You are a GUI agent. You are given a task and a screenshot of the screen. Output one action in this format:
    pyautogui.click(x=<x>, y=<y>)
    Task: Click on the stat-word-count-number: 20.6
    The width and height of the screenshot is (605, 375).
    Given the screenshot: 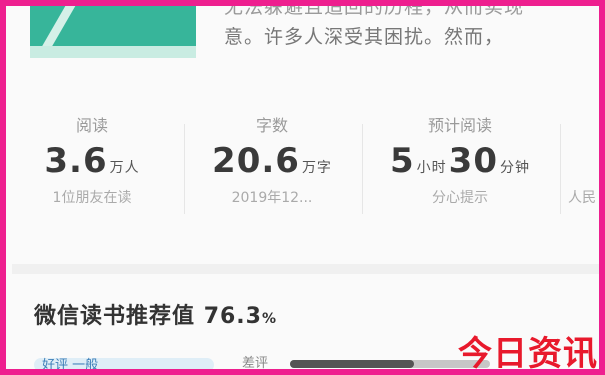 What is the action you would take?
    pyautogui.click(x=256, y=161)
    